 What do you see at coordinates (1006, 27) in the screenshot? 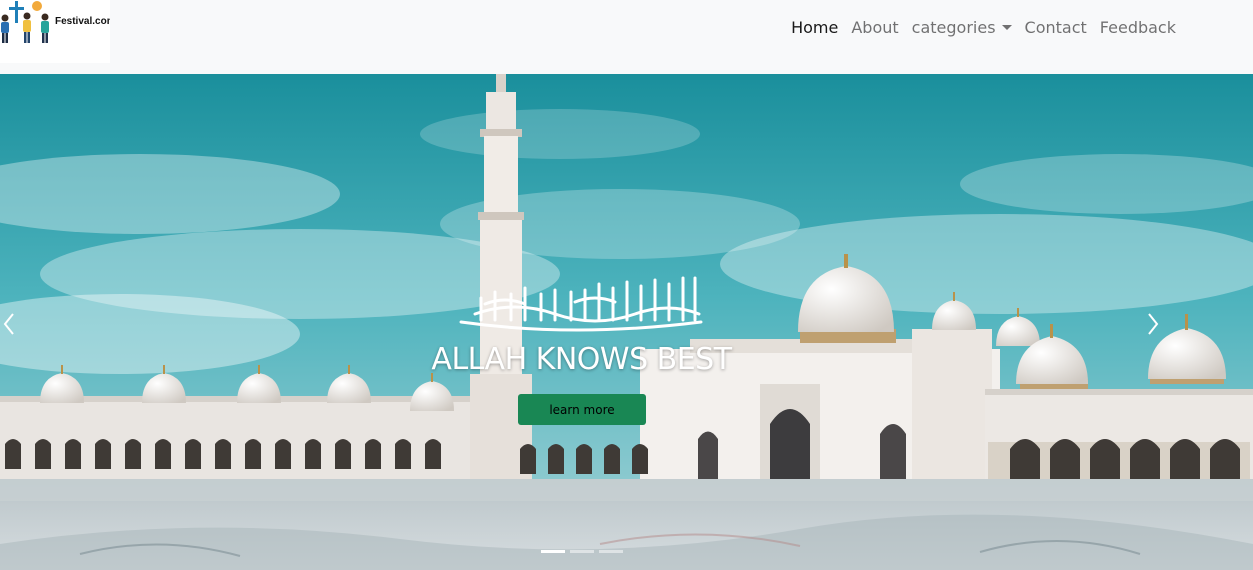
I see `caret-down-icon` at bounding box center [1006, 27].